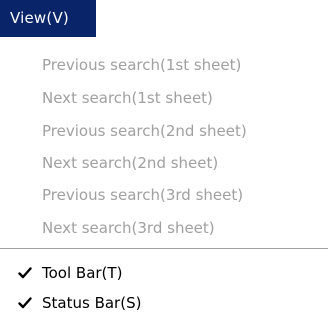 The height and width of the screenshot is (320, 328). What do you see at coordinates (143, 195) in the screenshot?
I see `menu-item-previous-search-sheet3: Previous search(3rd sheet)` at bounding box center [143, 195].